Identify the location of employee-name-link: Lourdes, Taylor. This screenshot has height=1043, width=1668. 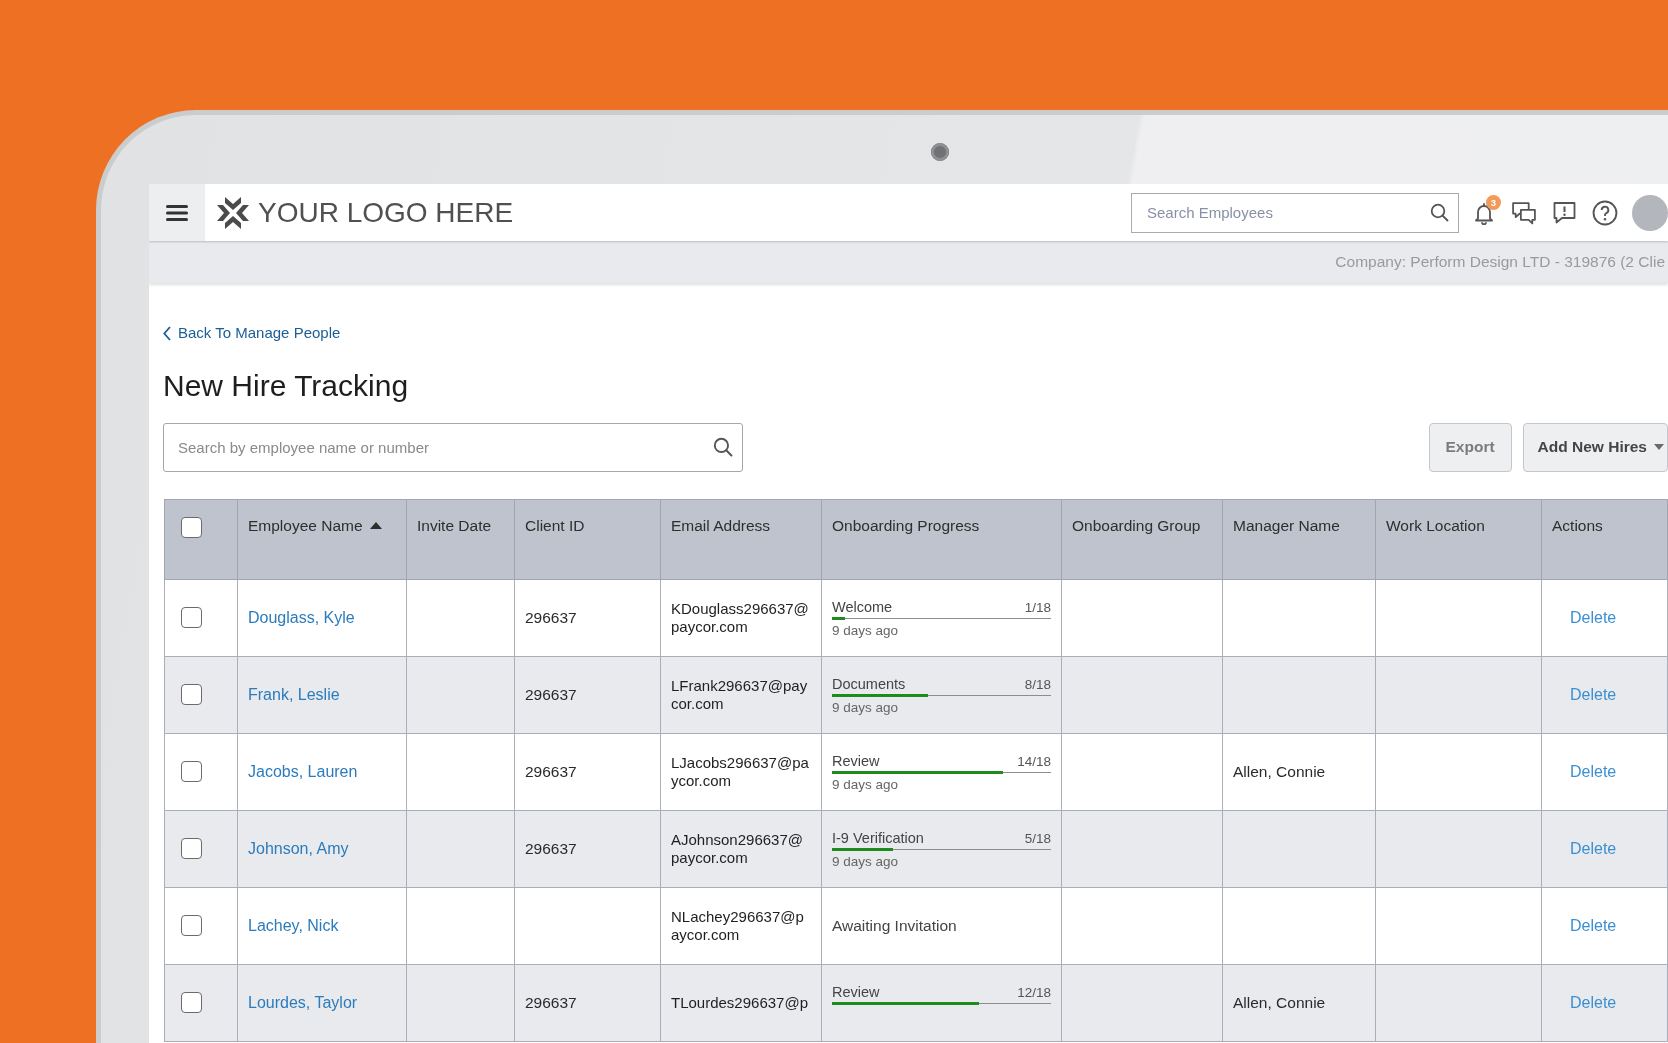
(303, 1002).